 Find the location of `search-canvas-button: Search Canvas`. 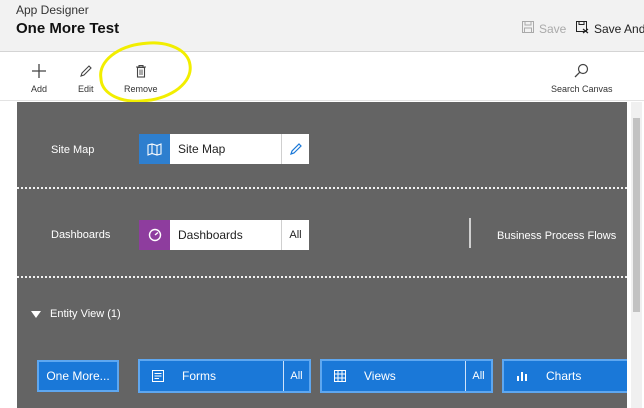

search-canvas-button: Search Canvas is located at coordinates (582, 78).